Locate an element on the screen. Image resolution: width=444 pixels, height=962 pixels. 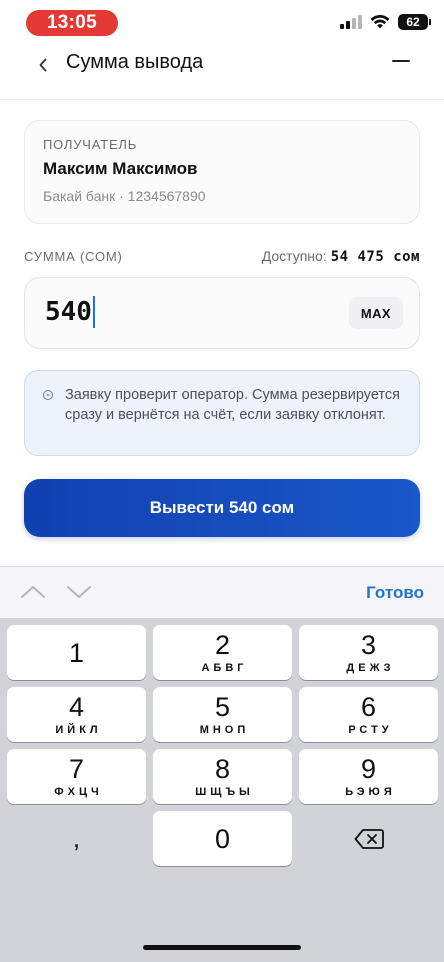
status-icons: 62 is located at coordinates (385, 22).